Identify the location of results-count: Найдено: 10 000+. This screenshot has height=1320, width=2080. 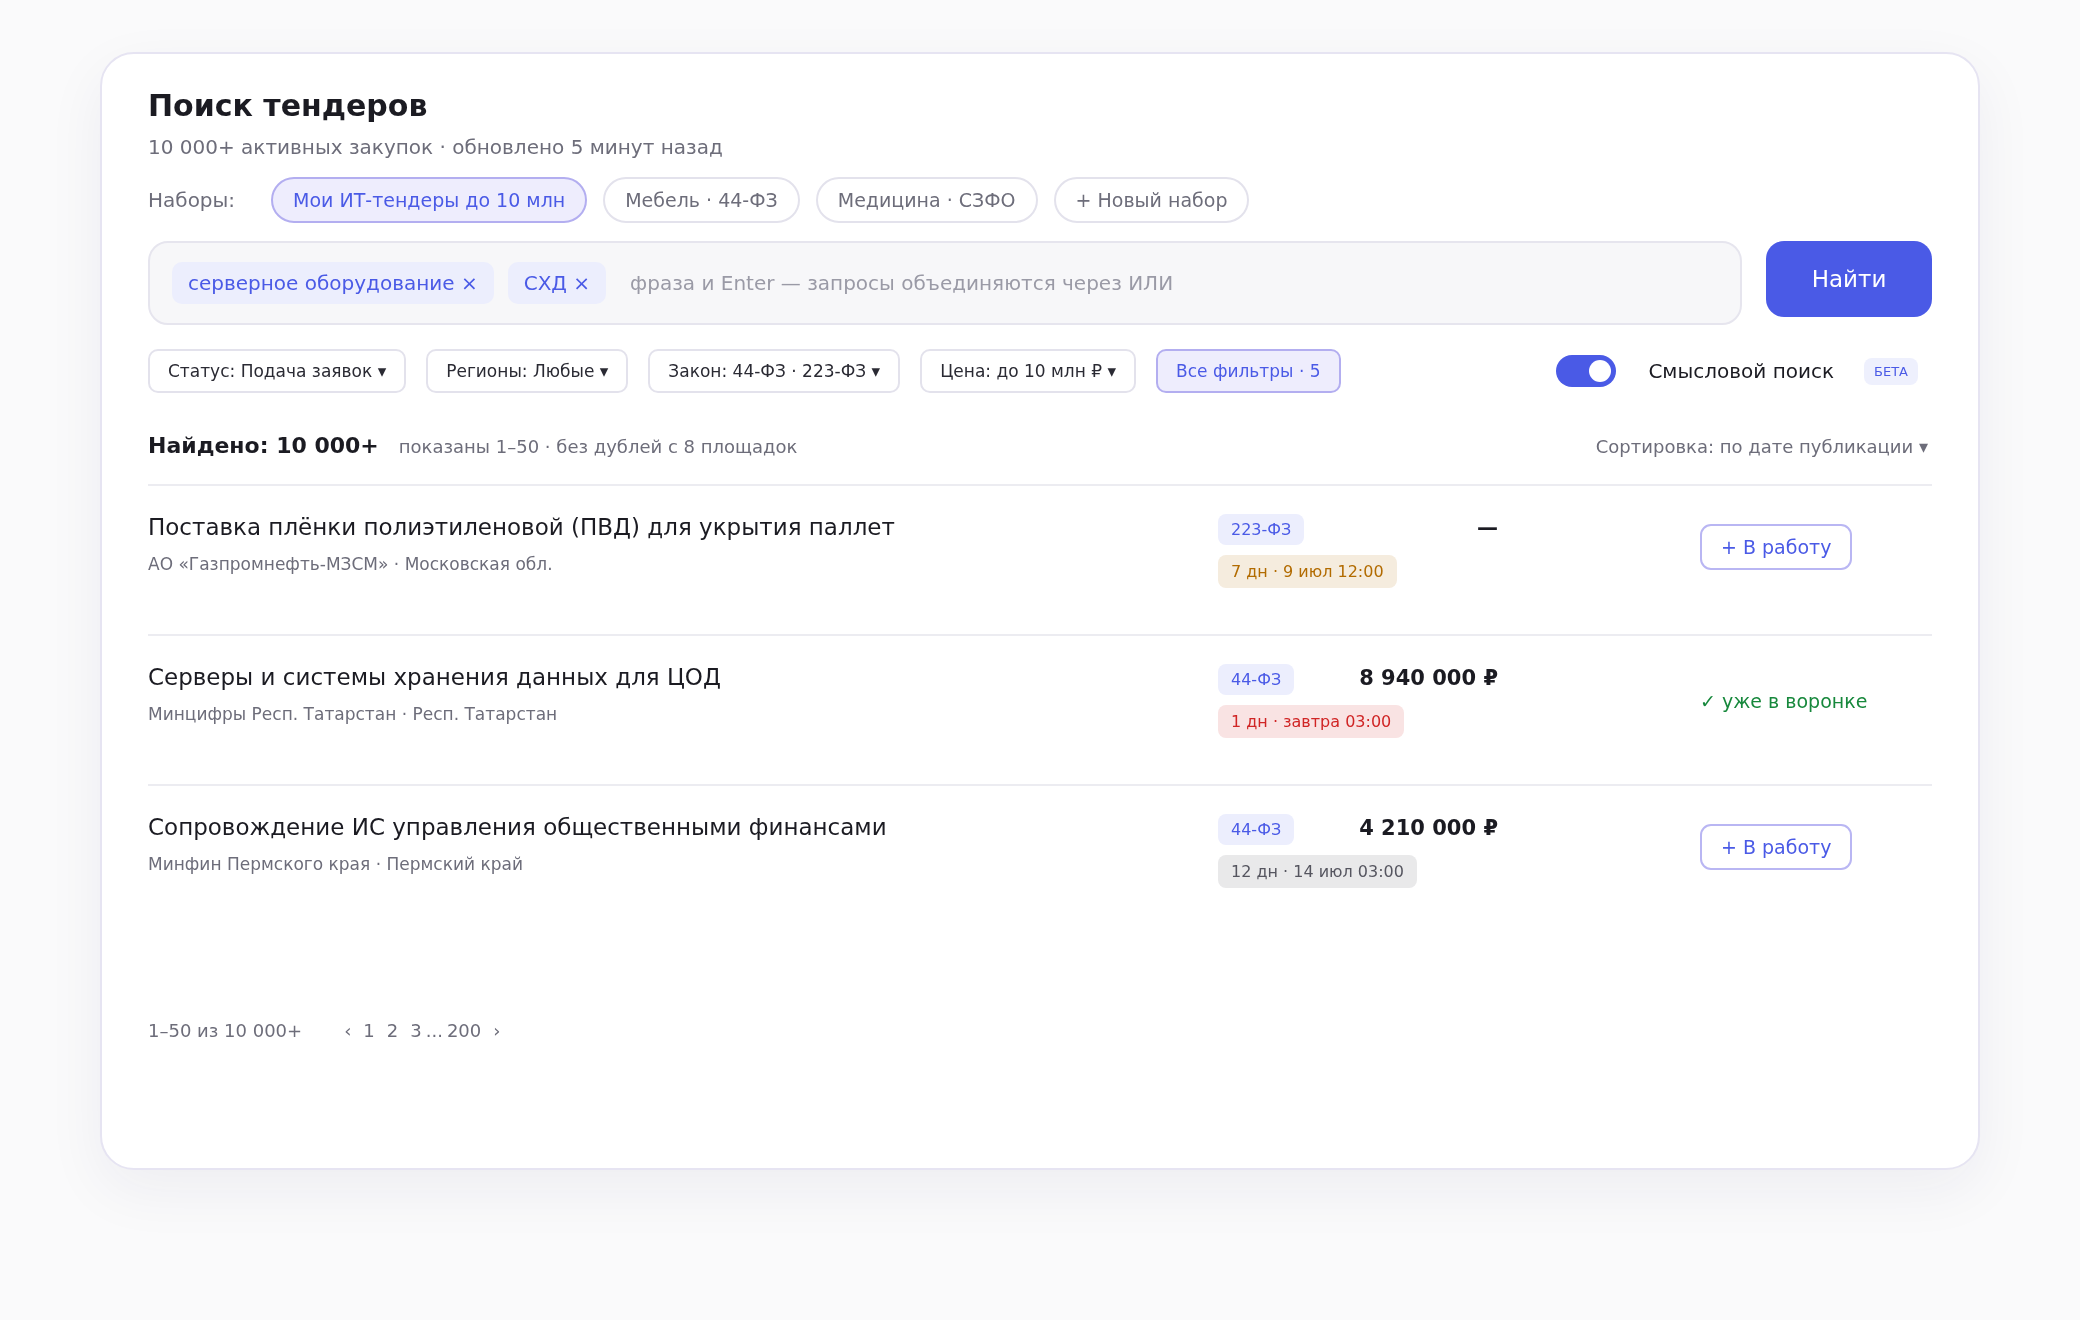
(263, 445).